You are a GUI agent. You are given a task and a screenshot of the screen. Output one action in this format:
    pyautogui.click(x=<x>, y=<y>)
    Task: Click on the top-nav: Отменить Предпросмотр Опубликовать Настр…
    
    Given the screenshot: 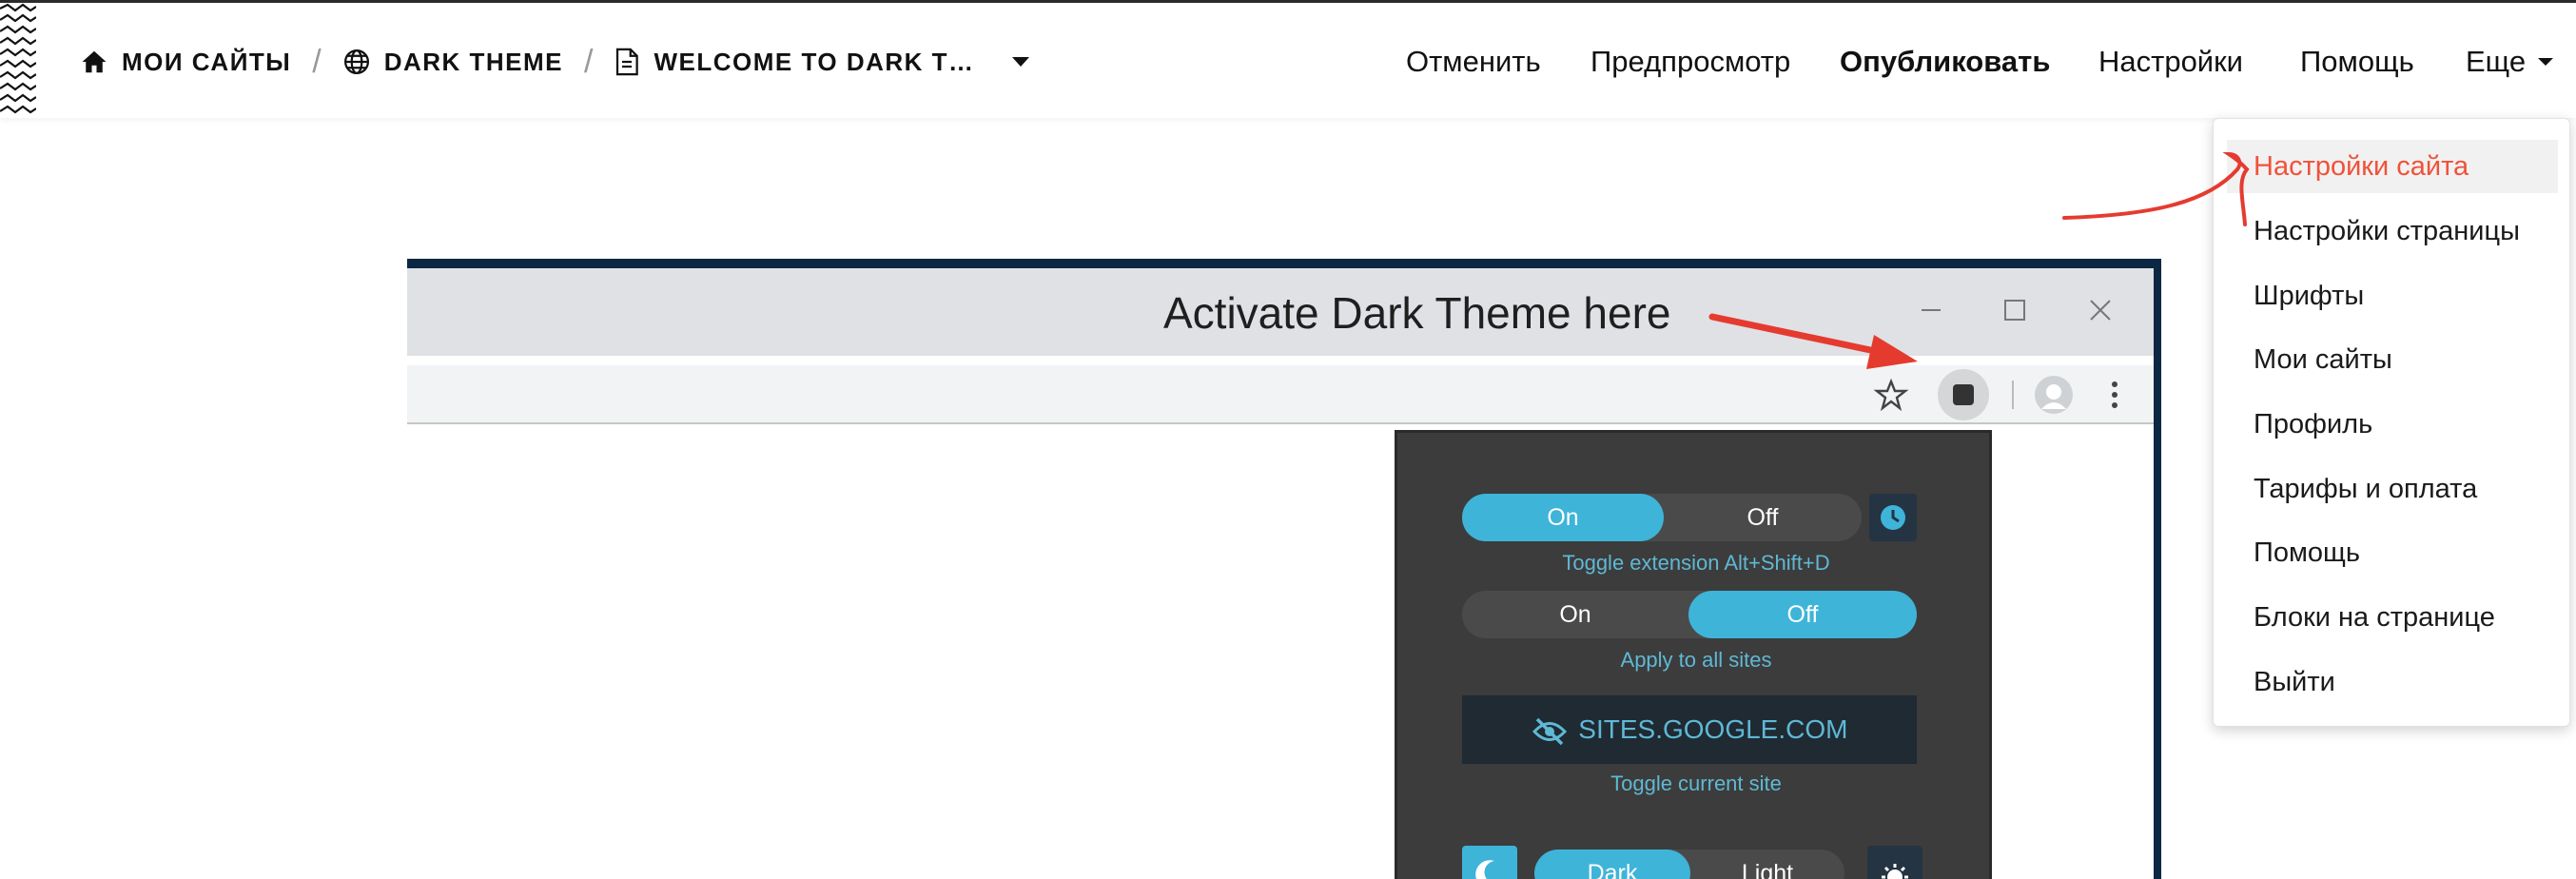 What is the action you would take?
    pyautogui.click(x=1288, y=62)
    